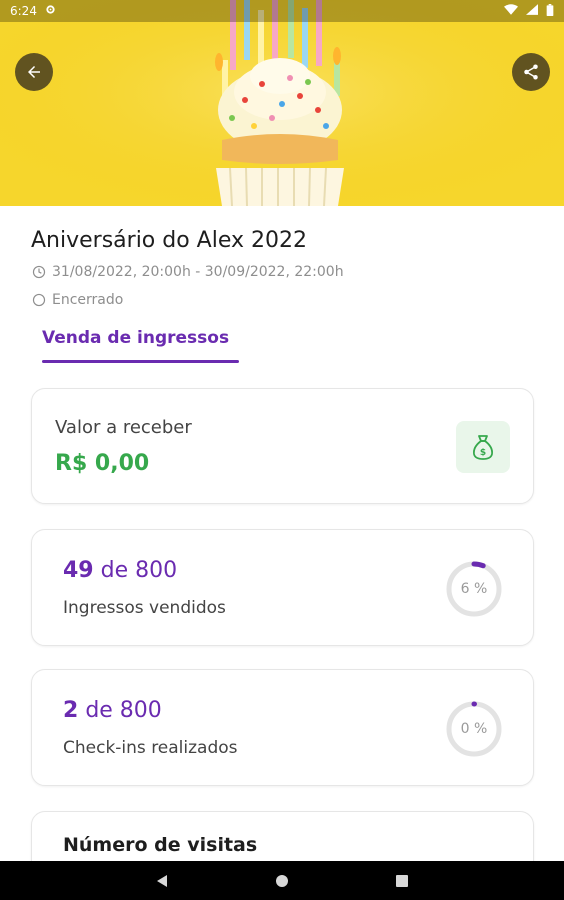 The height and width of the screenshot is (900, 564). I want to click on nav-home-button, so click(282, 881).